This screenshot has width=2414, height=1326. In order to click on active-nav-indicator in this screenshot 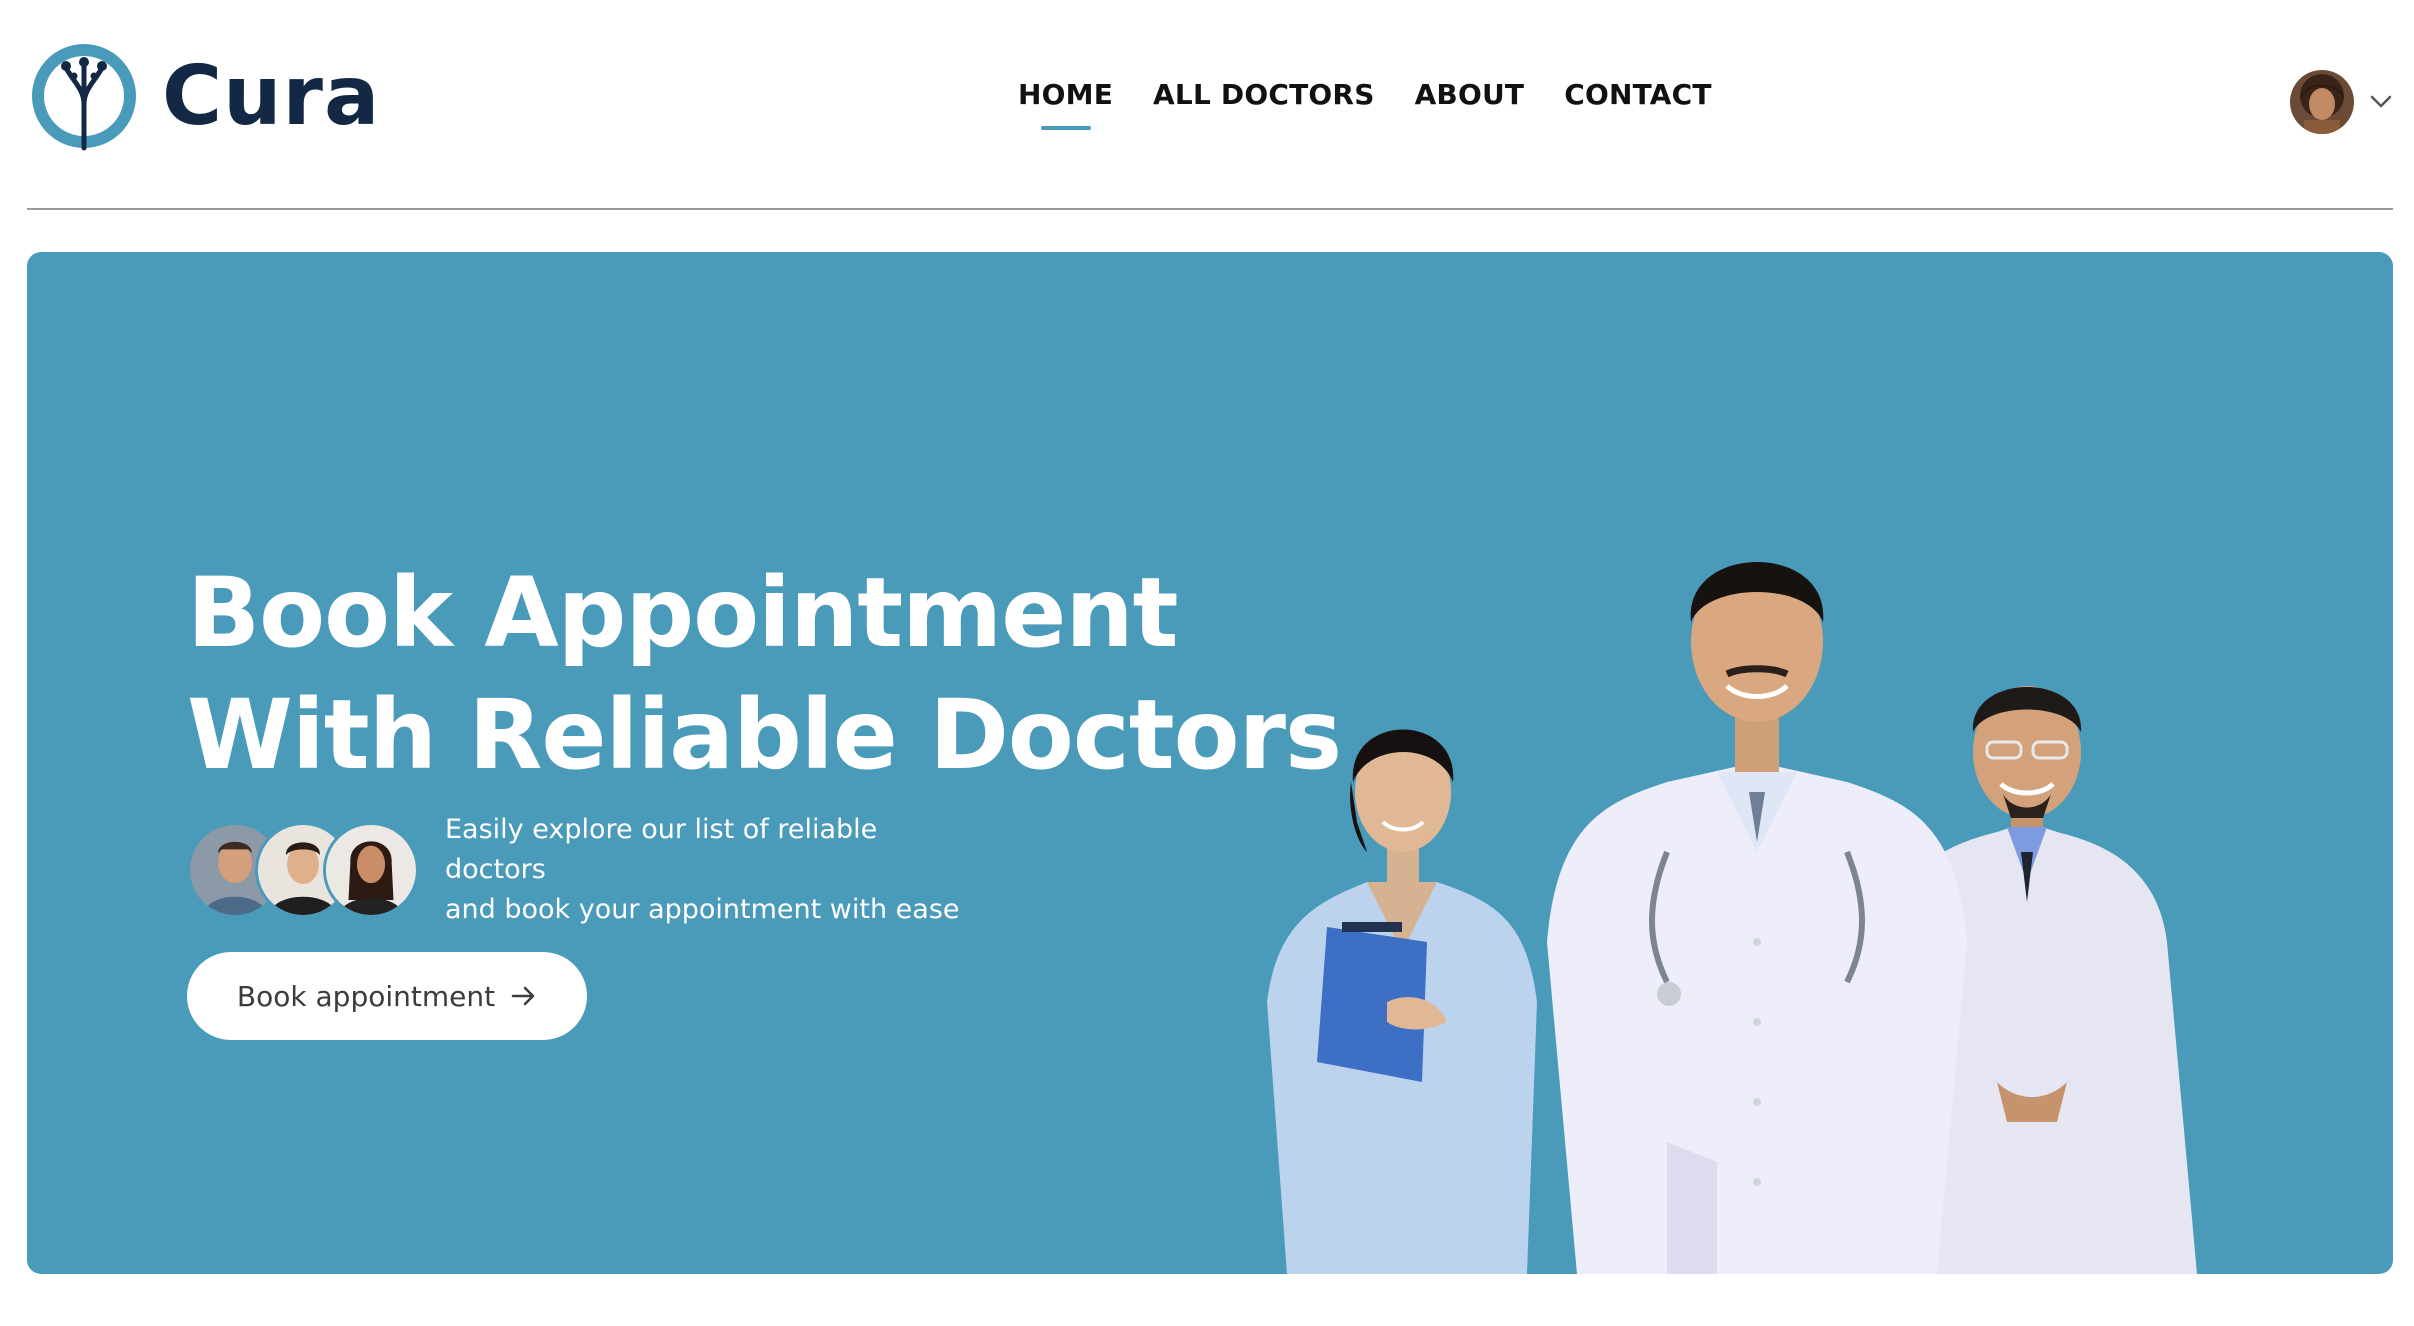, I will do `click(1065, 128)`.